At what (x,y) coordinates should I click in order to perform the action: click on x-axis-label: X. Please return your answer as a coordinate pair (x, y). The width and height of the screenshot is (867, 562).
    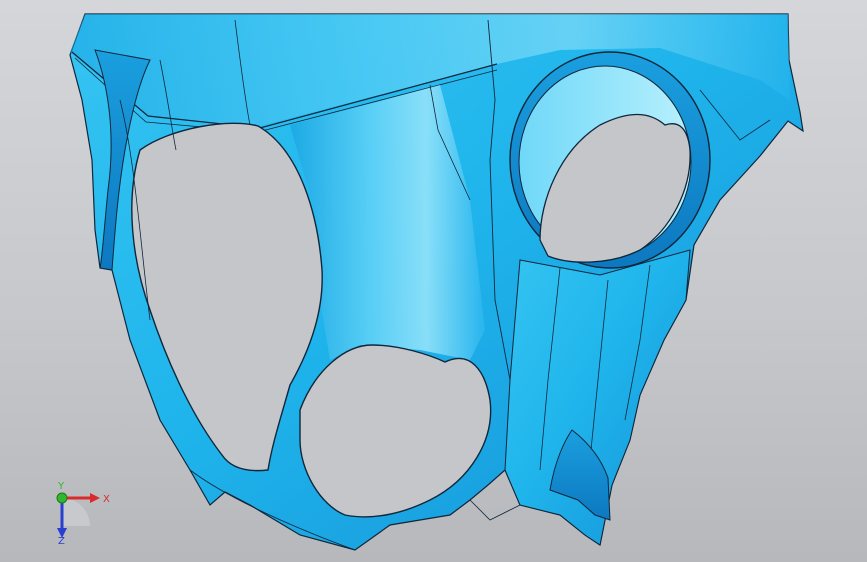
    Looking at the image, I should click on (106, 499).